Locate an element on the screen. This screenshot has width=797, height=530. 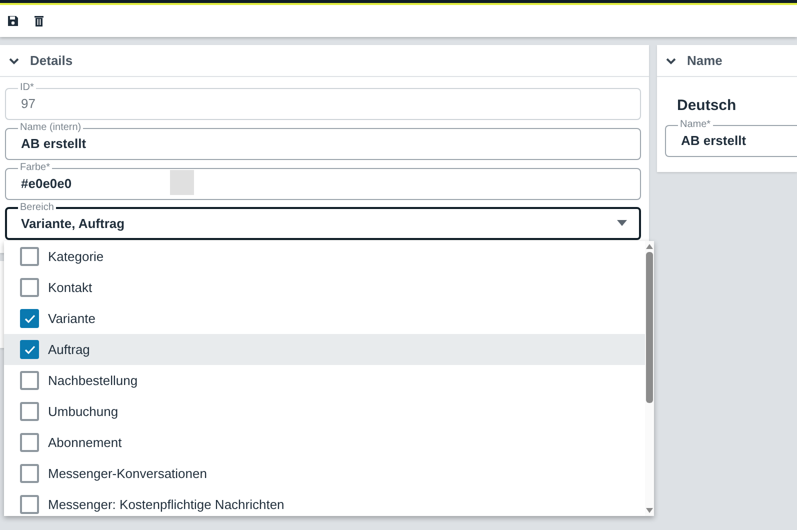
option-item: Umbuchung is located at coordinates (324, 411).